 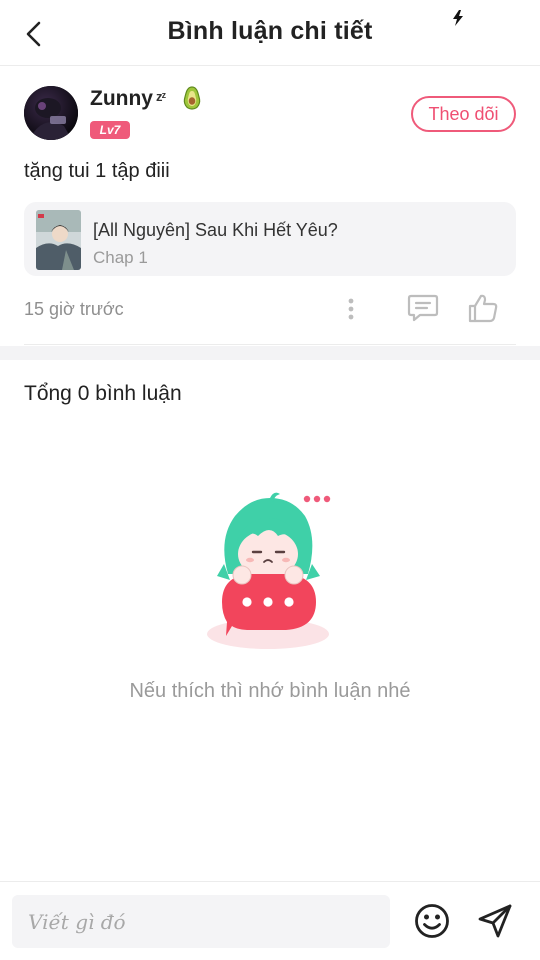 What do you see at coordinates (351, 309) in the screenshot?
I see `more-vertical-icon` at bounding box center [351, 309].